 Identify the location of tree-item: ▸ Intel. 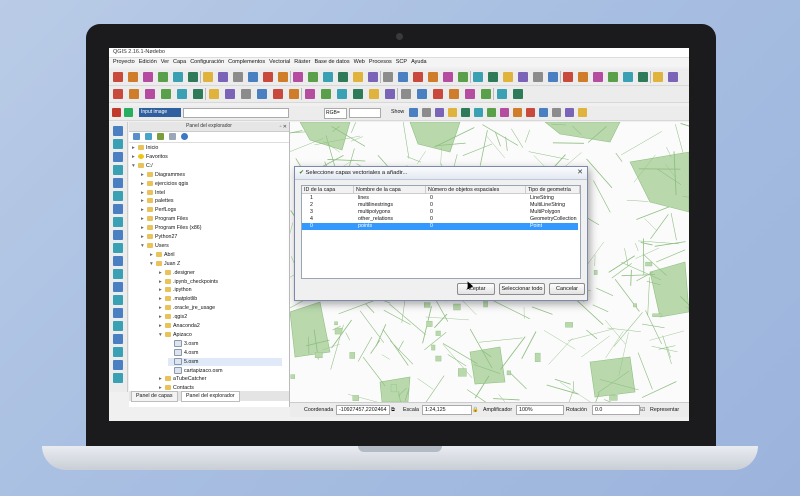
(153, 193).